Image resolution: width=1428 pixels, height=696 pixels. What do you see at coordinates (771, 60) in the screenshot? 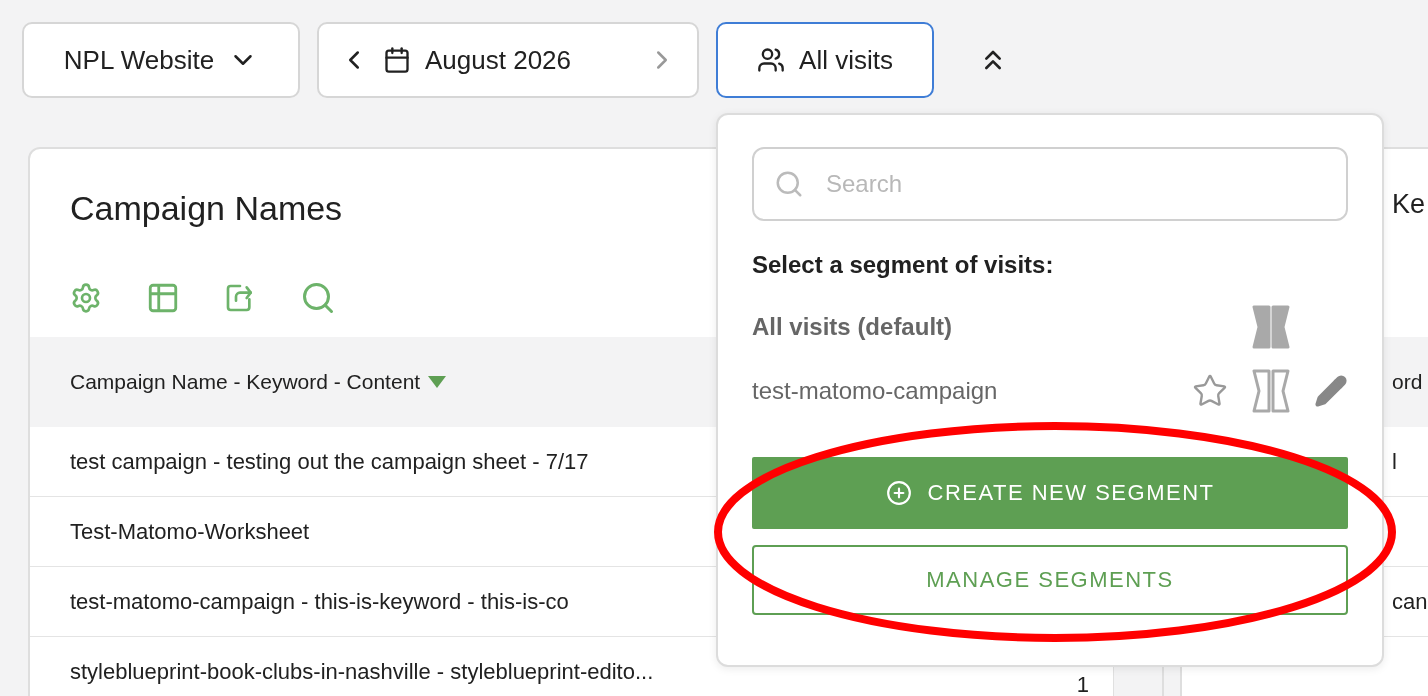
I see `users-icon` at bounding box center [771, 60].